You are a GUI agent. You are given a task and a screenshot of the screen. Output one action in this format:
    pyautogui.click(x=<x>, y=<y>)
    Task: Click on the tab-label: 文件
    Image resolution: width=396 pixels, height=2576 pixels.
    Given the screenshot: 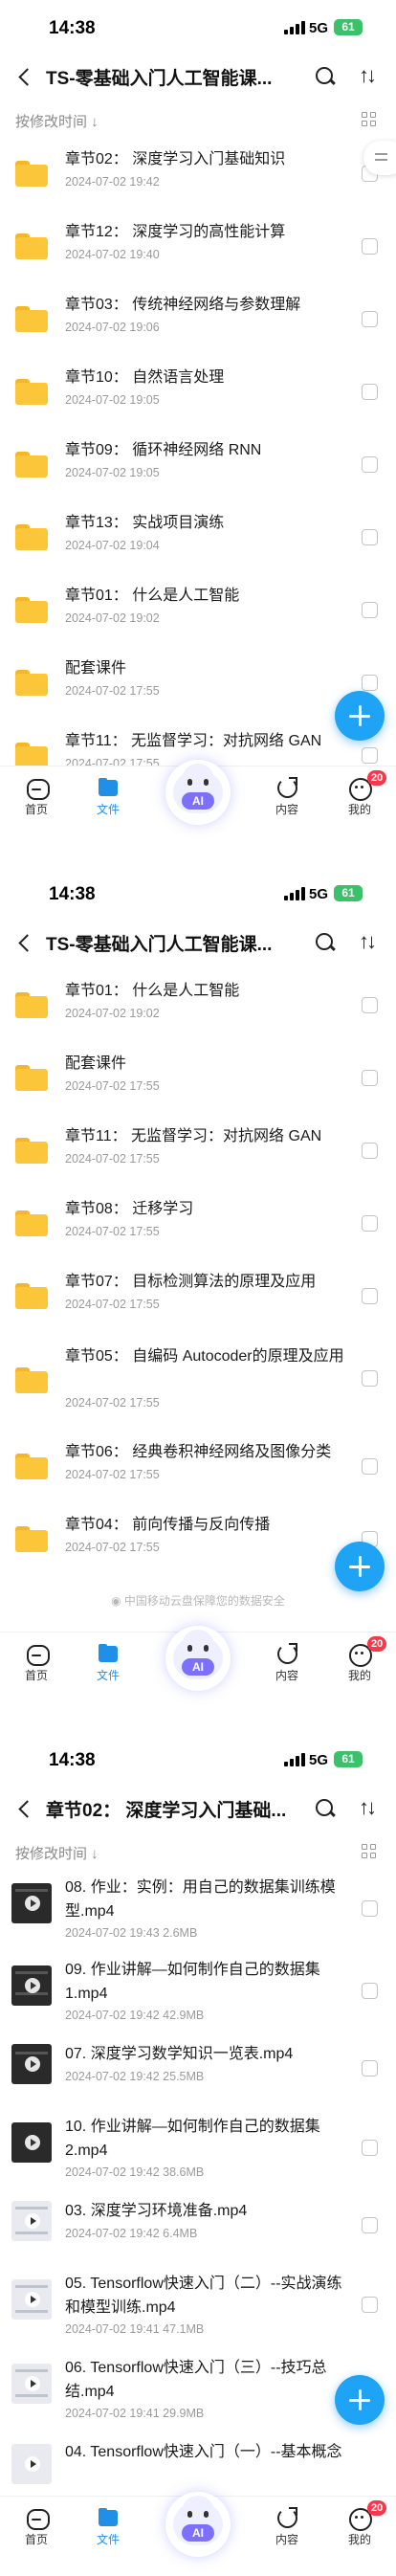 What is the action you would take?
    pyautogui.click(x=108, y=2539)
    